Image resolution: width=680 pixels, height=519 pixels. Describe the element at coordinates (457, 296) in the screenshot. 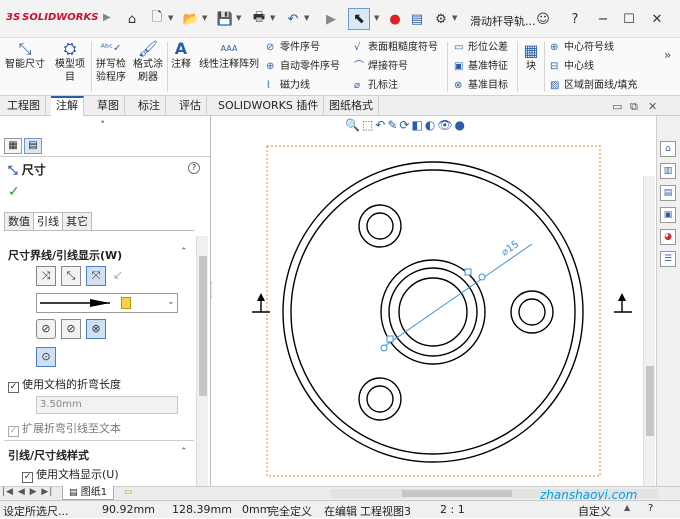

I see `diameter-dimension-line` at that location.